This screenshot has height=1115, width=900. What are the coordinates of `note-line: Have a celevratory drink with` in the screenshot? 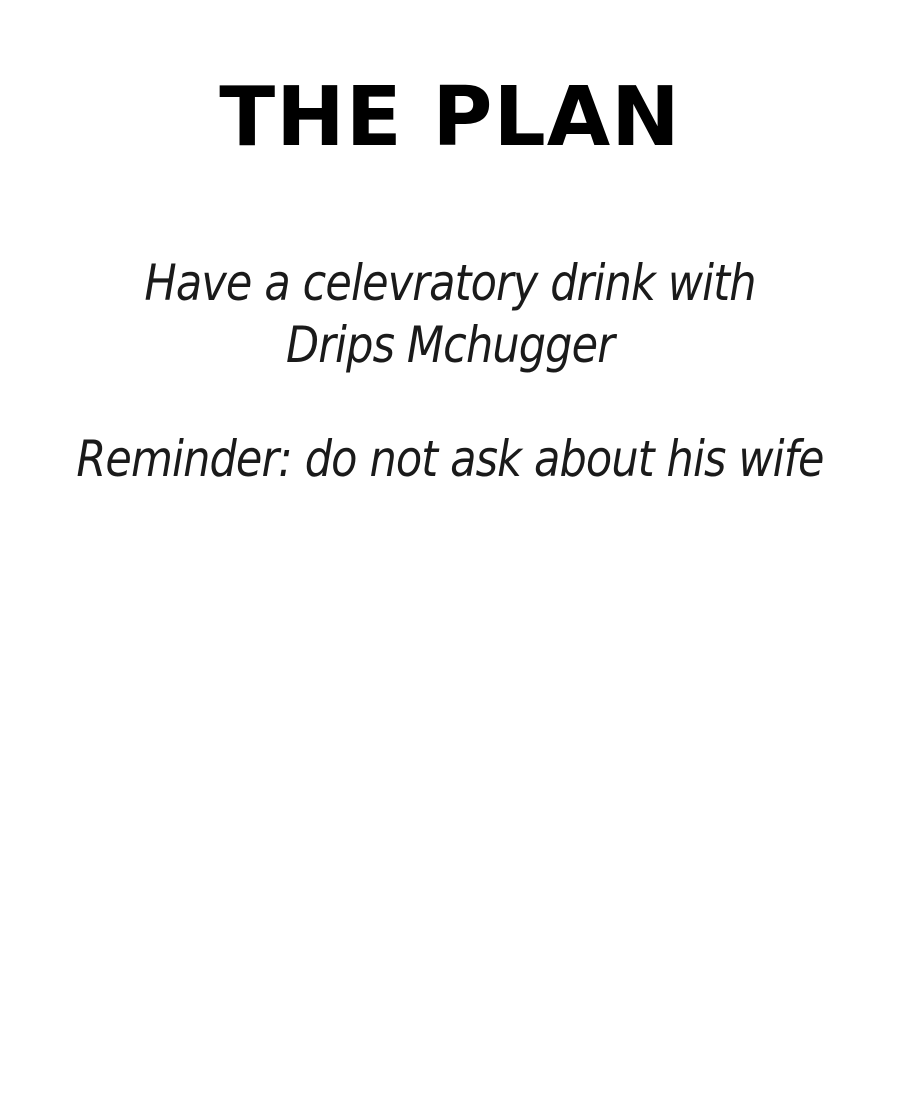 It's located at (450, 283).